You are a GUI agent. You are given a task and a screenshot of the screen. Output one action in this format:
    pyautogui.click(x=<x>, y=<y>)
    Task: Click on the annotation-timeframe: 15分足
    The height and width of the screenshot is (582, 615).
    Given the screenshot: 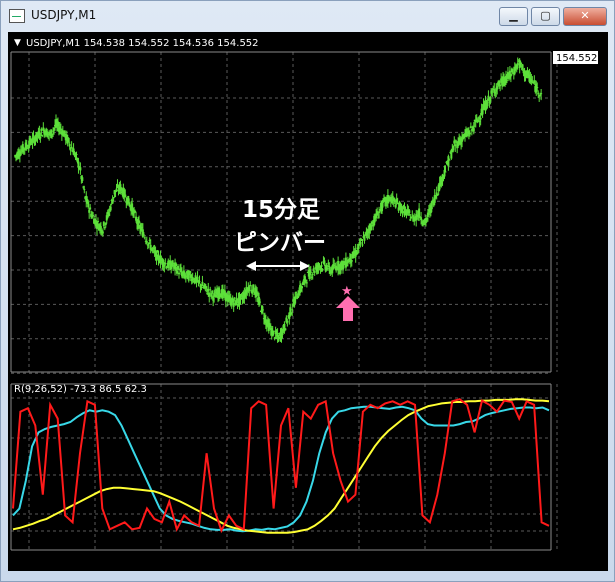 What is the action you would take?
    pyautogui.click(x=281, y=210)
    